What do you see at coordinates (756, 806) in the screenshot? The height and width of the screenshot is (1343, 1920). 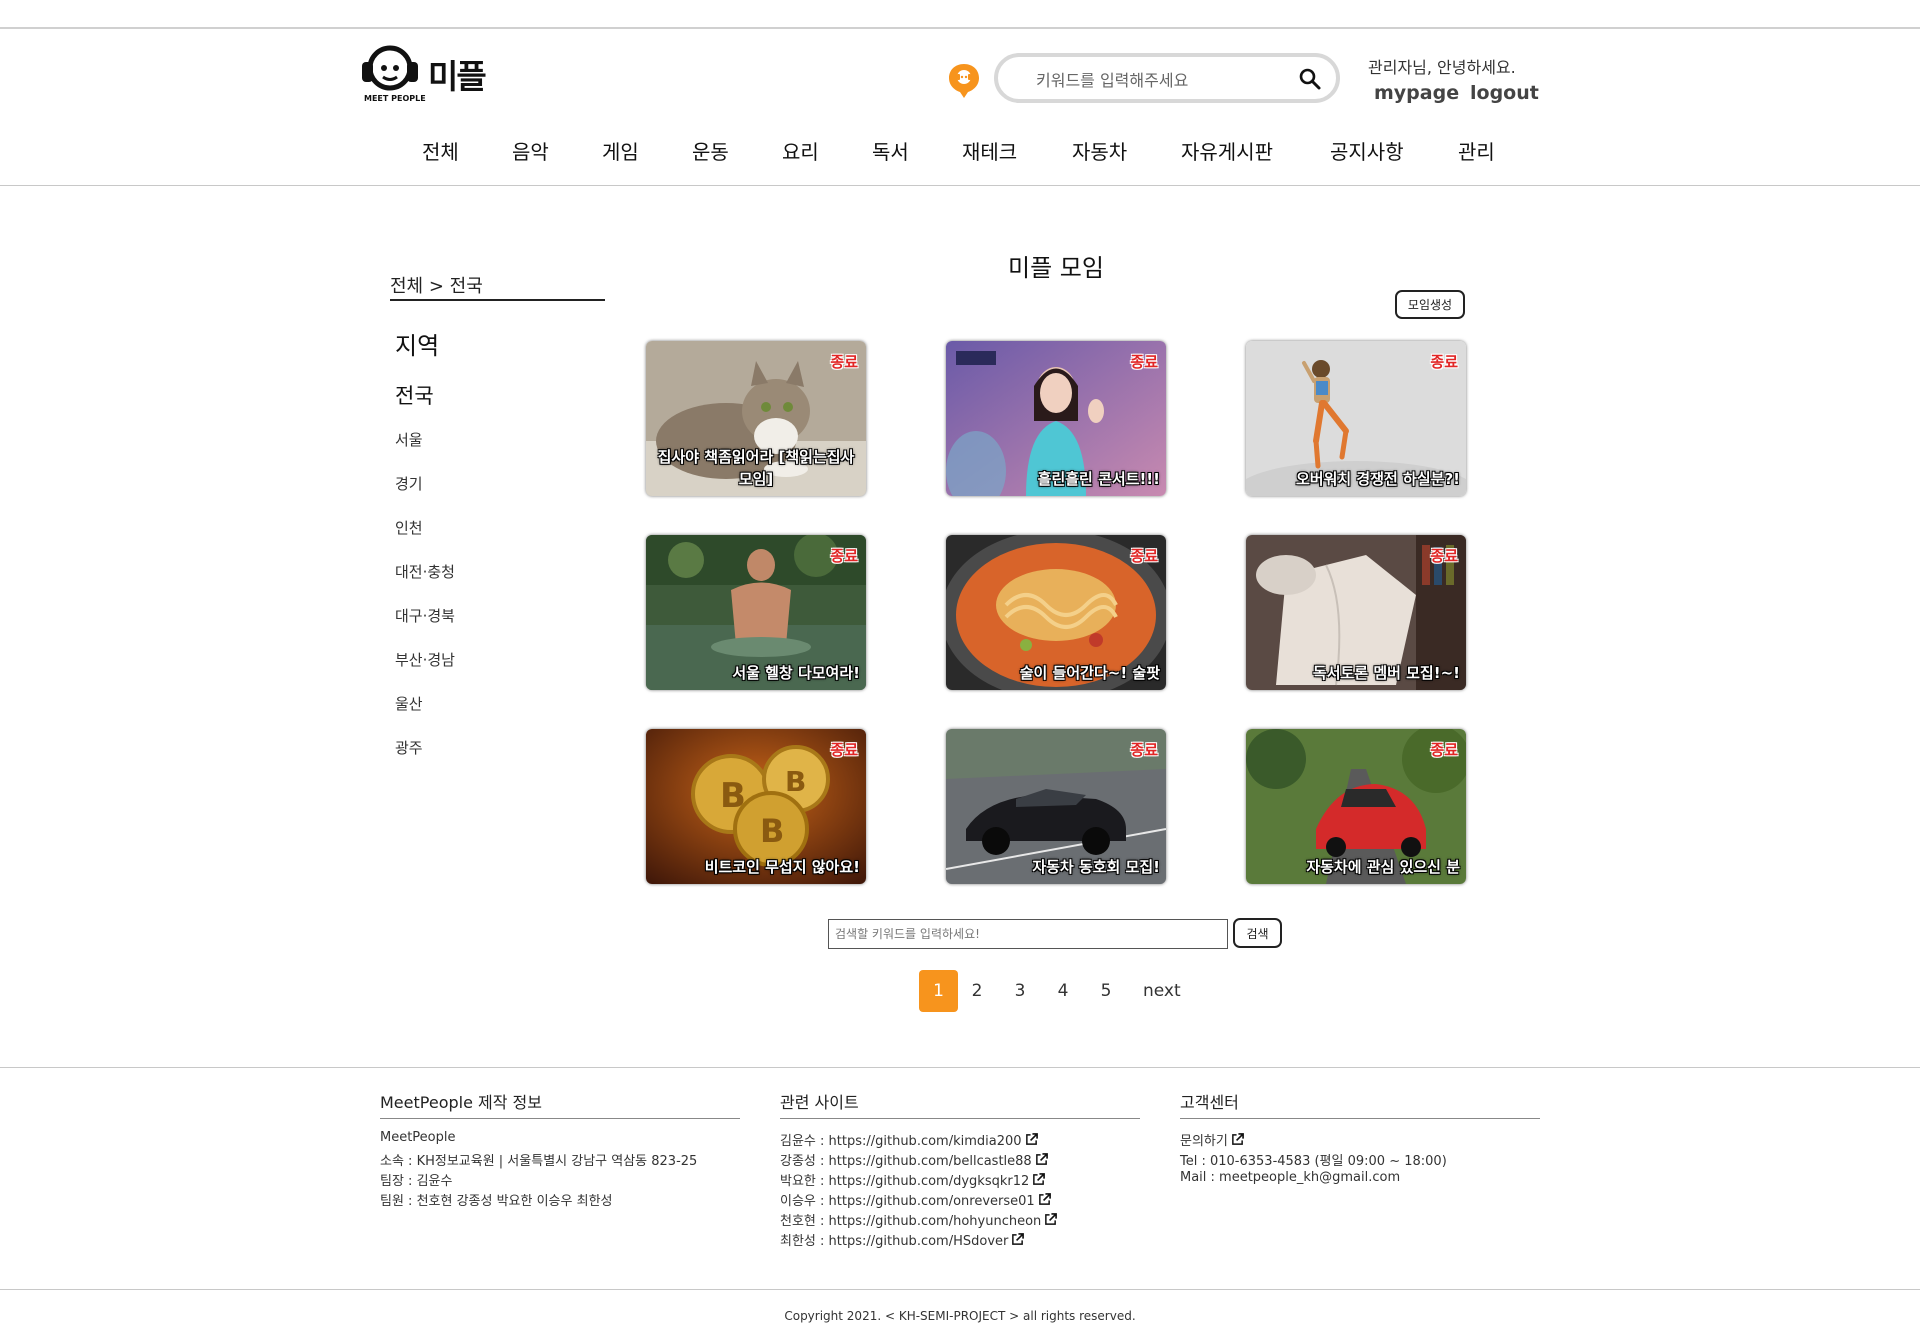 I see `meeting-card: B B B 종료 비트코인 무섭지 않아요!` at bounding box center [756, 806].